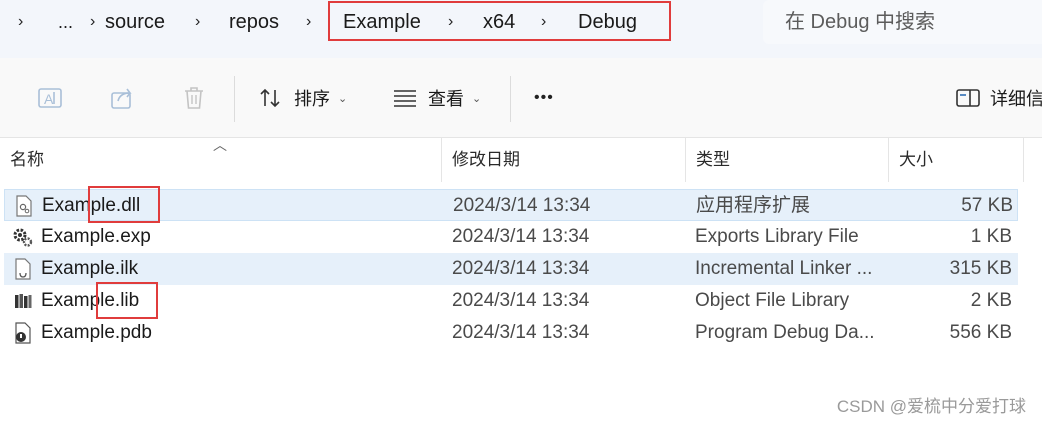 The width and height of the screenshot is (1042, 425). Describe the element at coordinates (777, 236) in the screenshot. I see `file-type: Exports Library File` at that location.